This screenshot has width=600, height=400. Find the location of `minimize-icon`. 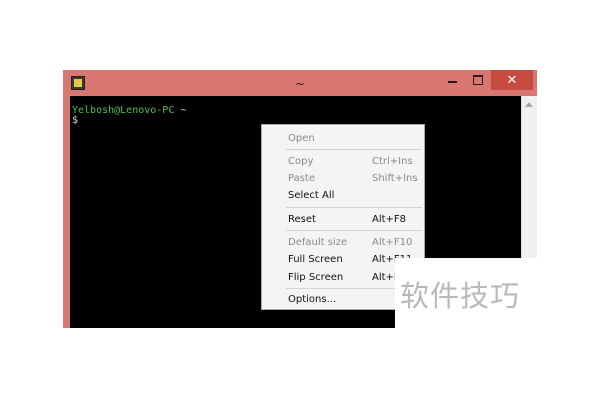

minimize-icon is located at coordinates (452, 82).